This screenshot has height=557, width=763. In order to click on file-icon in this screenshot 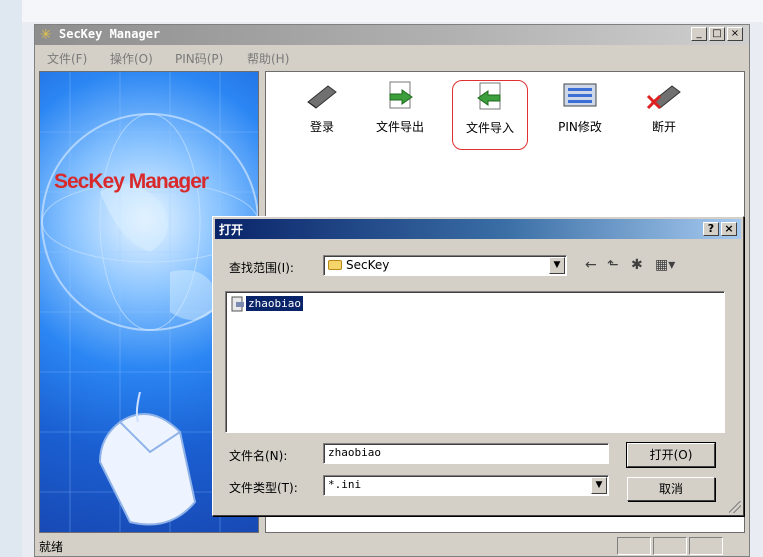, I will do `click(237, 304)`.